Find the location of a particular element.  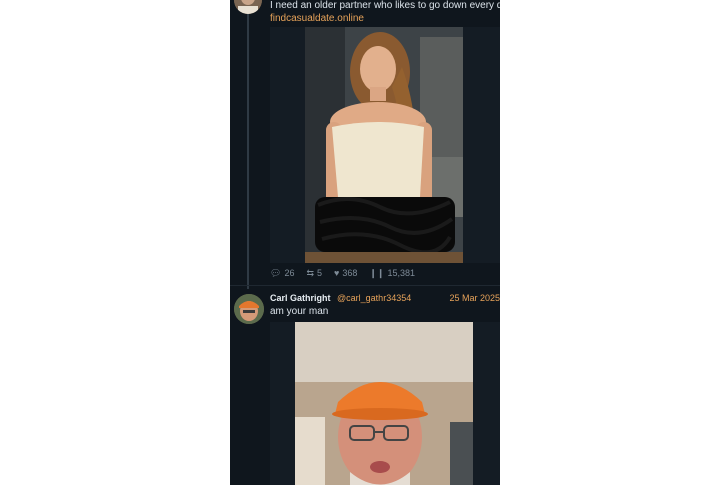

views-count: 15,381 is located at coordinates (401, 273).